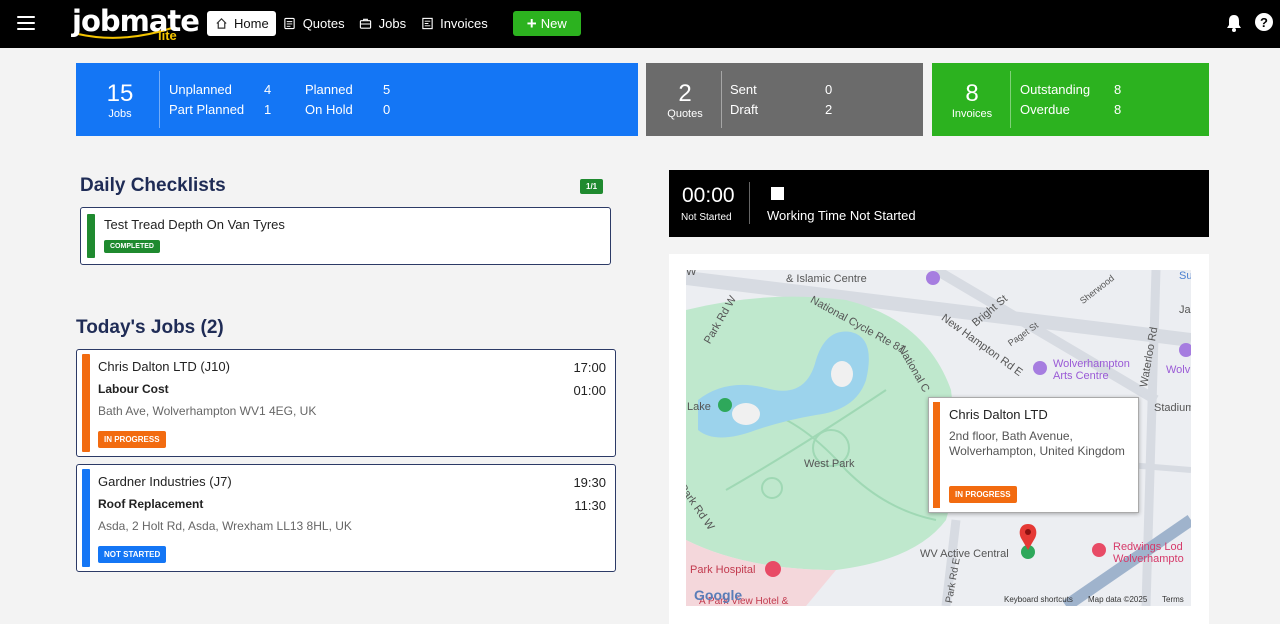 The height and width of the screenshot is (624, 1280). What do you see at coordinates (194, 224) in the screenshot?
I see `checklist-item-name: Test Tread Depth On Van Tyres` at bounding box center [194, 224].